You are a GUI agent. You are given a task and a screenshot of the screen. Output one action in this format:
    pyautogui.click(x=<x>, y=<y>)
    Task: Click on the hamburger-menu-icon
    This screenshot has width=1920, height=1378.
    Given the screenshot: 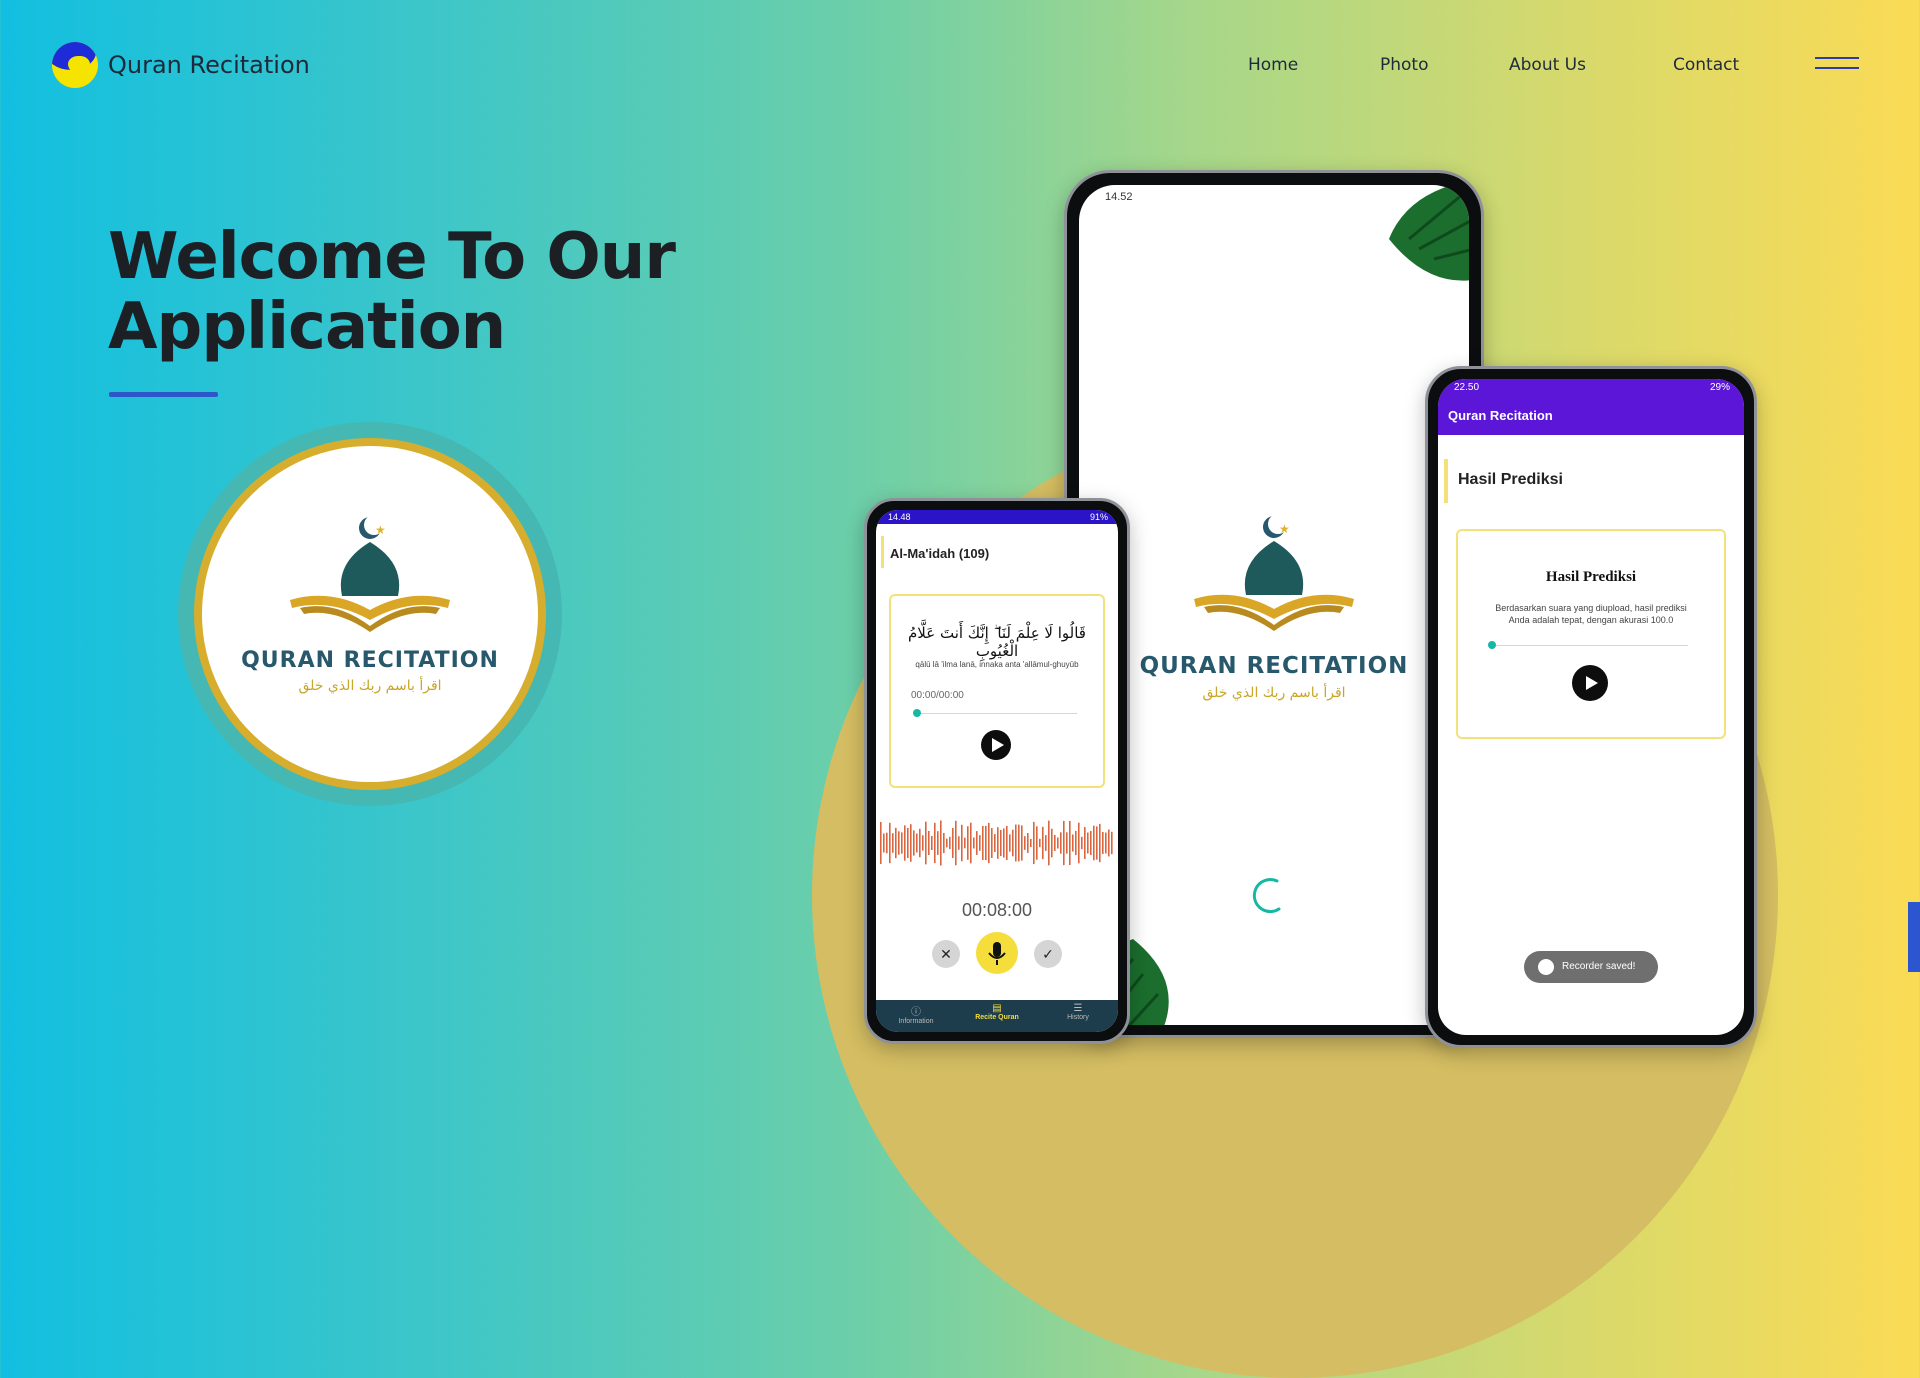 What is the action you would take?
    pyautogui.click(x=1837, y=65)
    